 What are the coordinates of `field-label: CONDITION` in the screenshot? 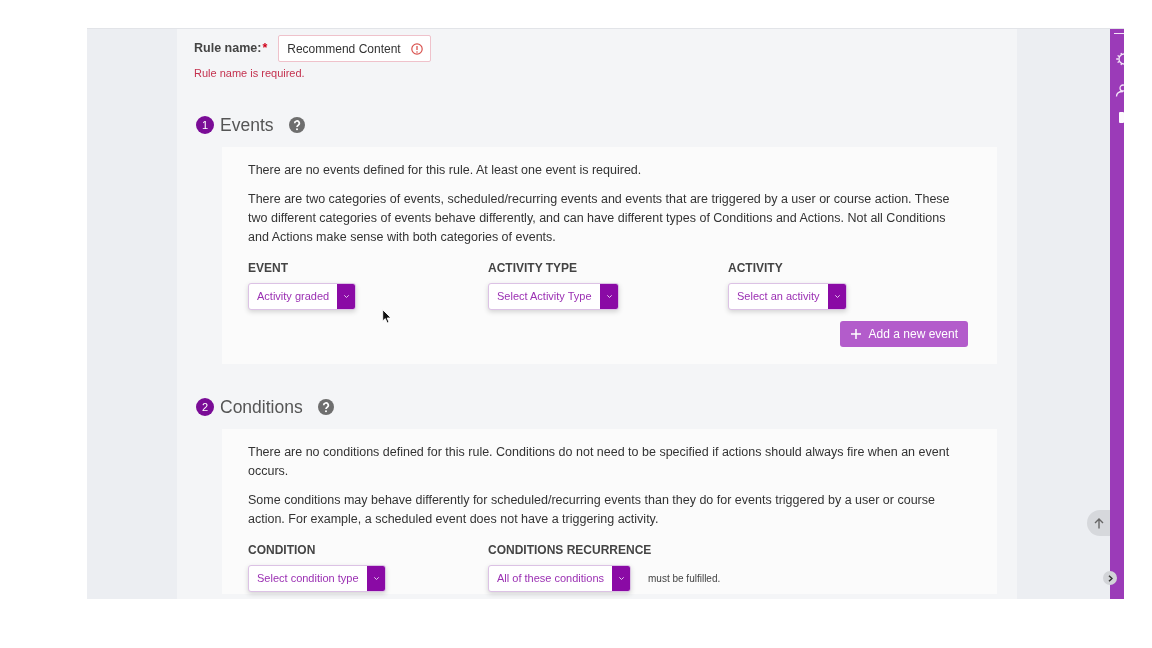 It's located at (282, 550).